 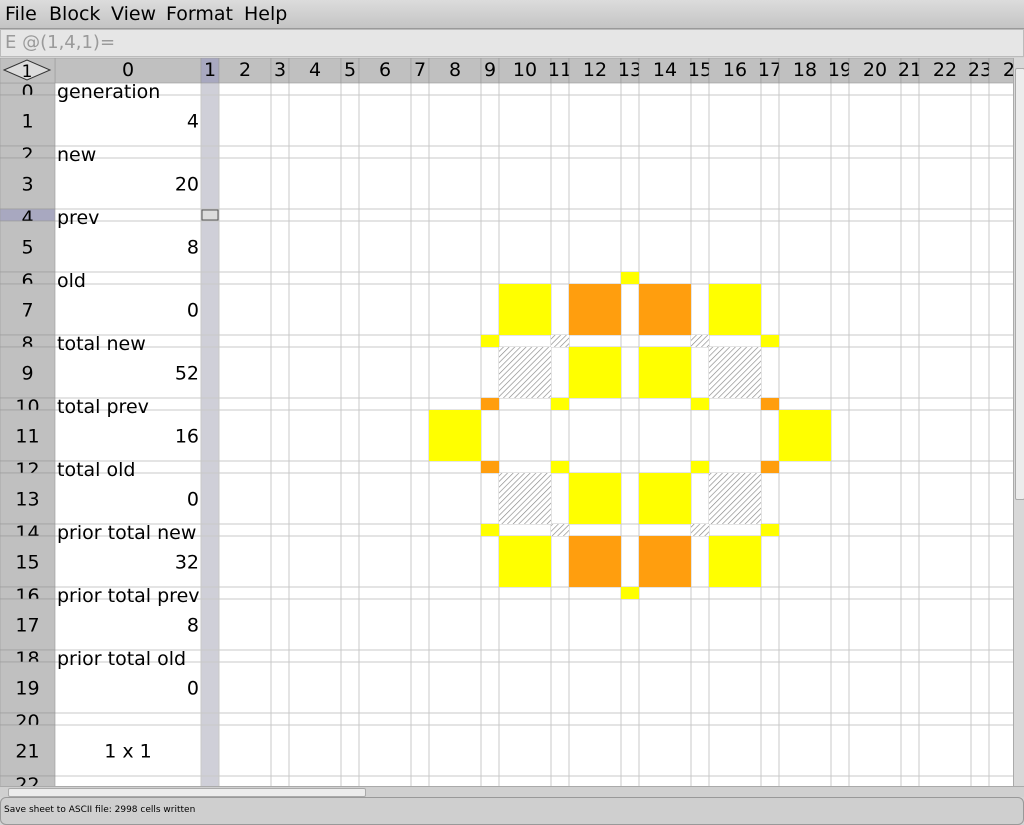 I want to click on column-header-label: 18, so click(x=805, y=70).